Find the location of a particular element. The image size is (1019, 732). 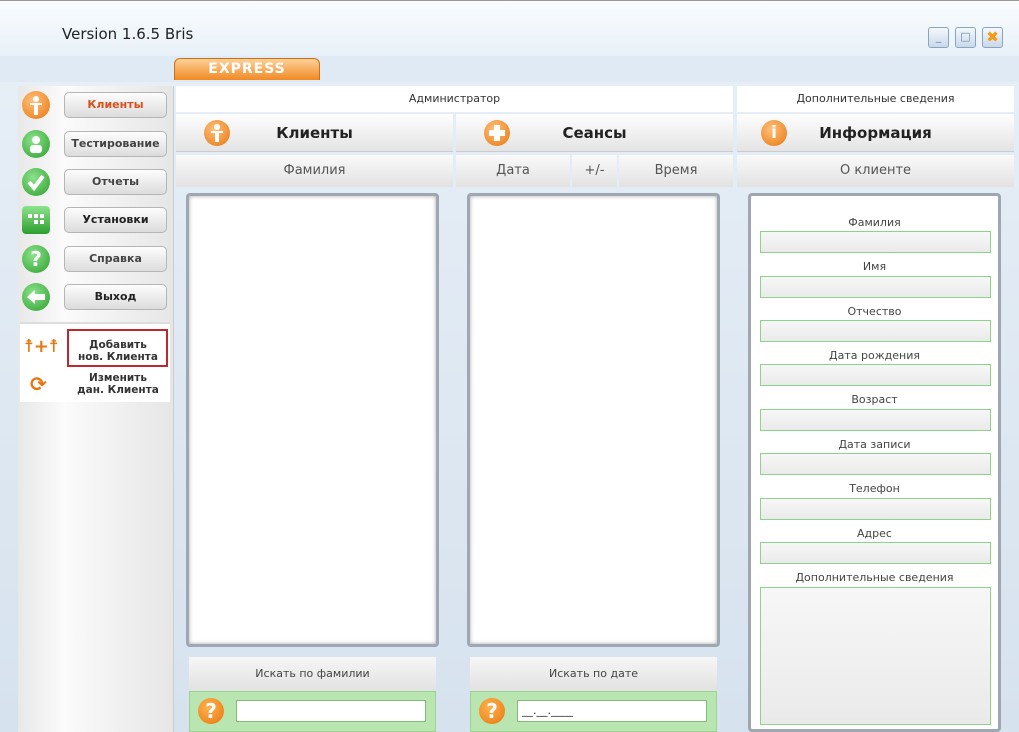

search-date-row: ? __.__.____ is located at coordinates (593, 711).